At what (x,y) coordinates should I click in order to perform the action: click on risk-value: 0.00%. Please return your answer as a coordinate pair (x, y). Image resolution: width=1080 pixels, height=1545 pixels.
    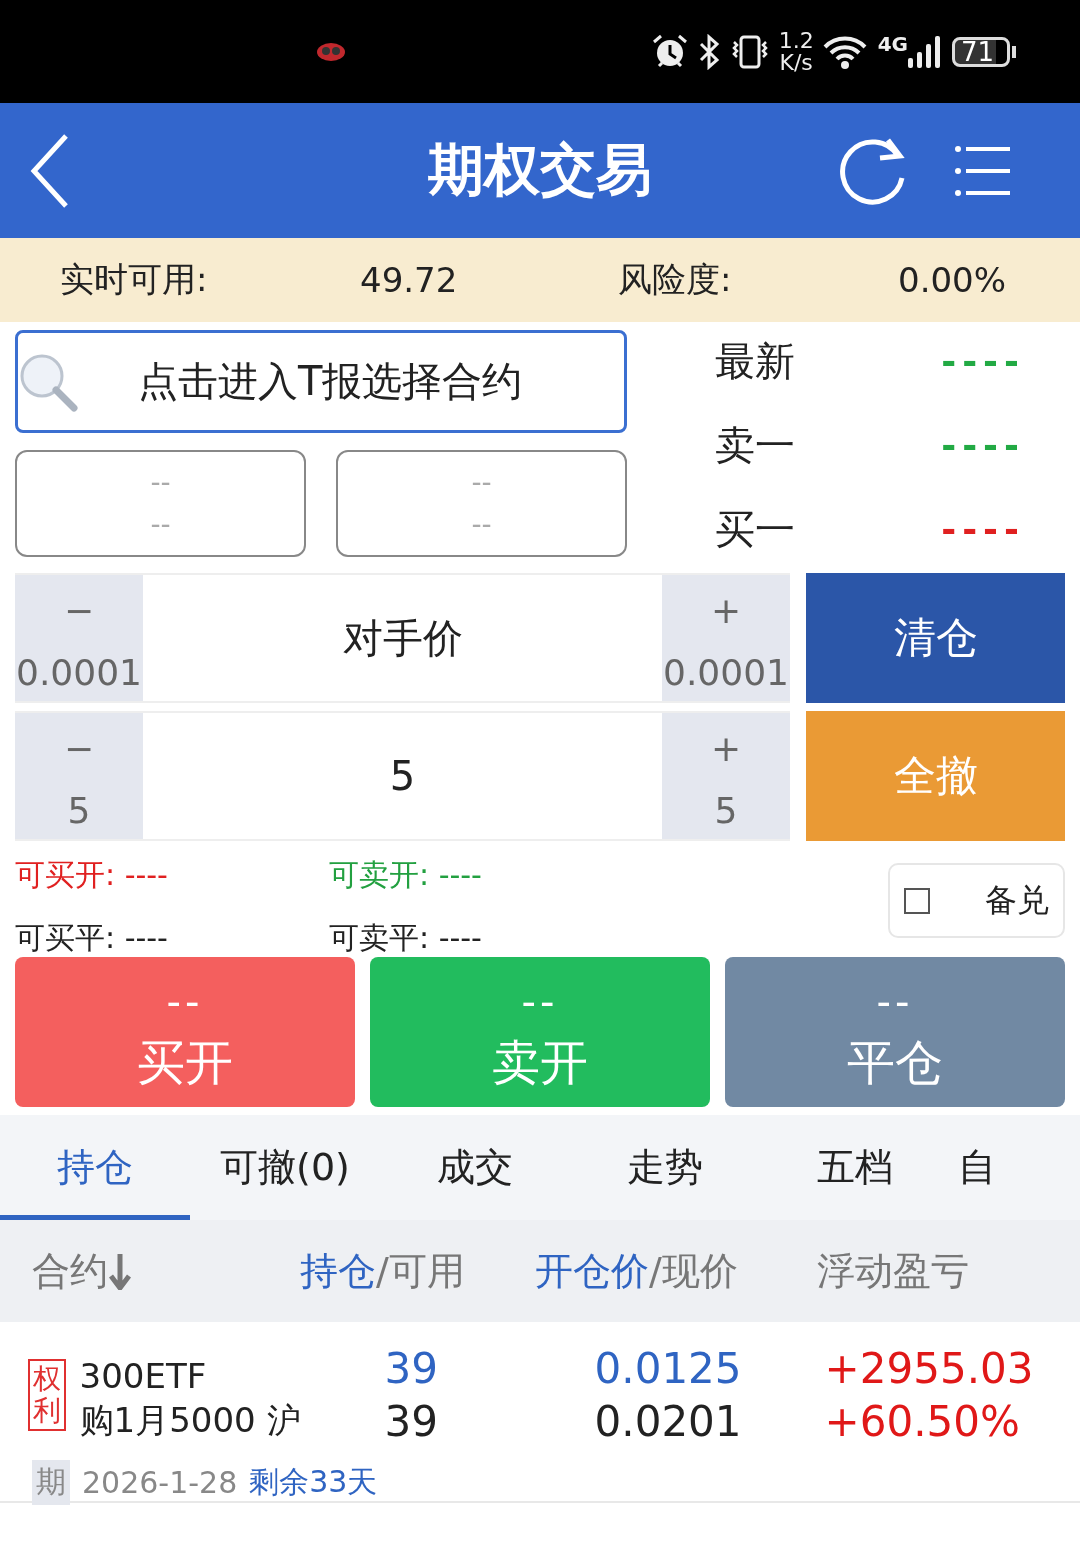
    Looking at the image, I should click on (952, 280).